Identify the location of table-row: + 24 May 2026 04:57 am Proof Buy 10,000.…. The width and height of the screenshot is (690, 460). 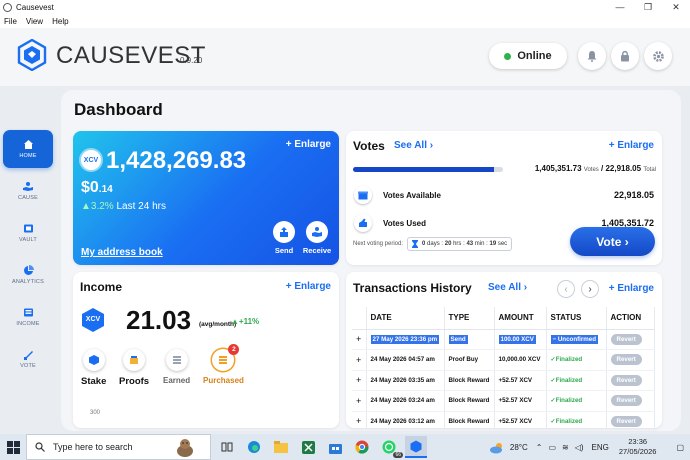
(503, 360).